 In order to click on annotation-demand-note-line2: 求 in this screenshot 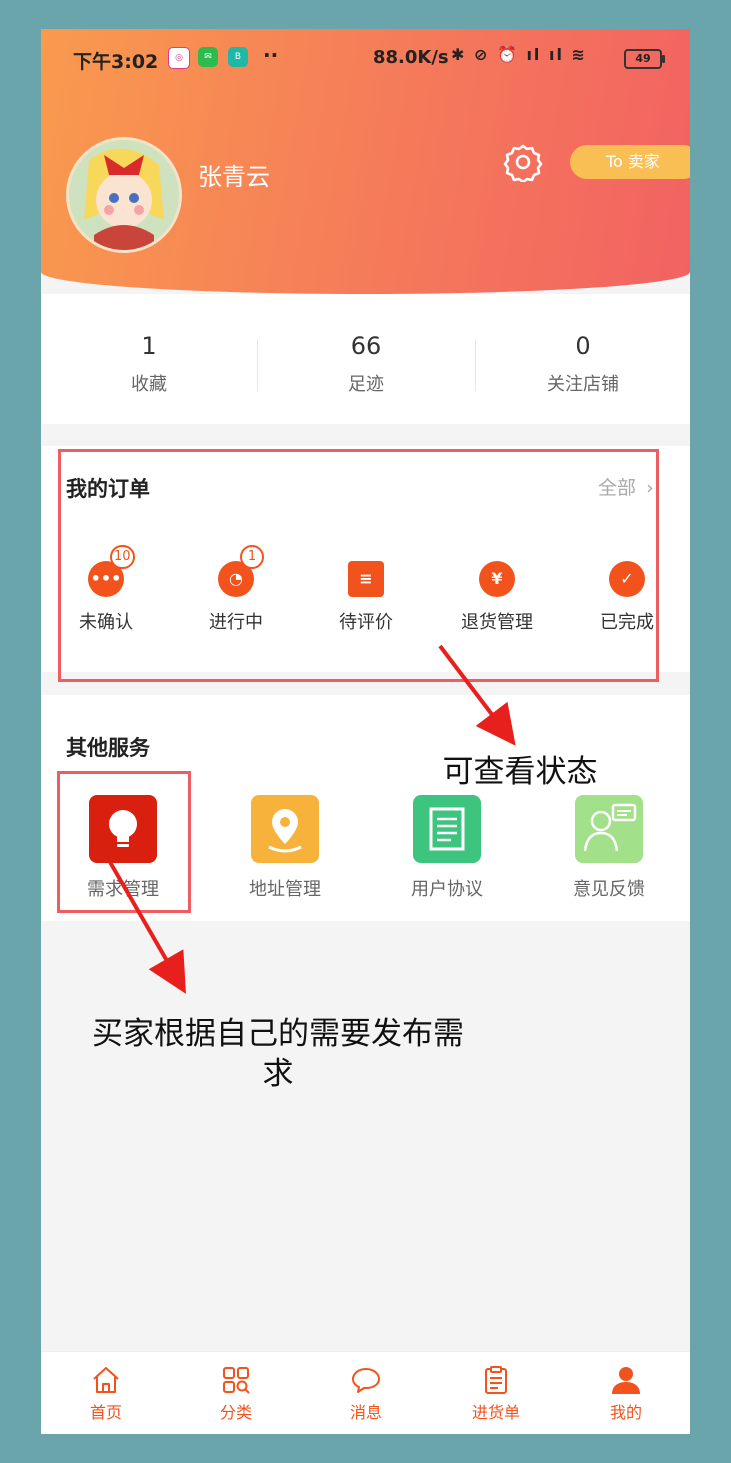, I will do `click(278, 1074)`.